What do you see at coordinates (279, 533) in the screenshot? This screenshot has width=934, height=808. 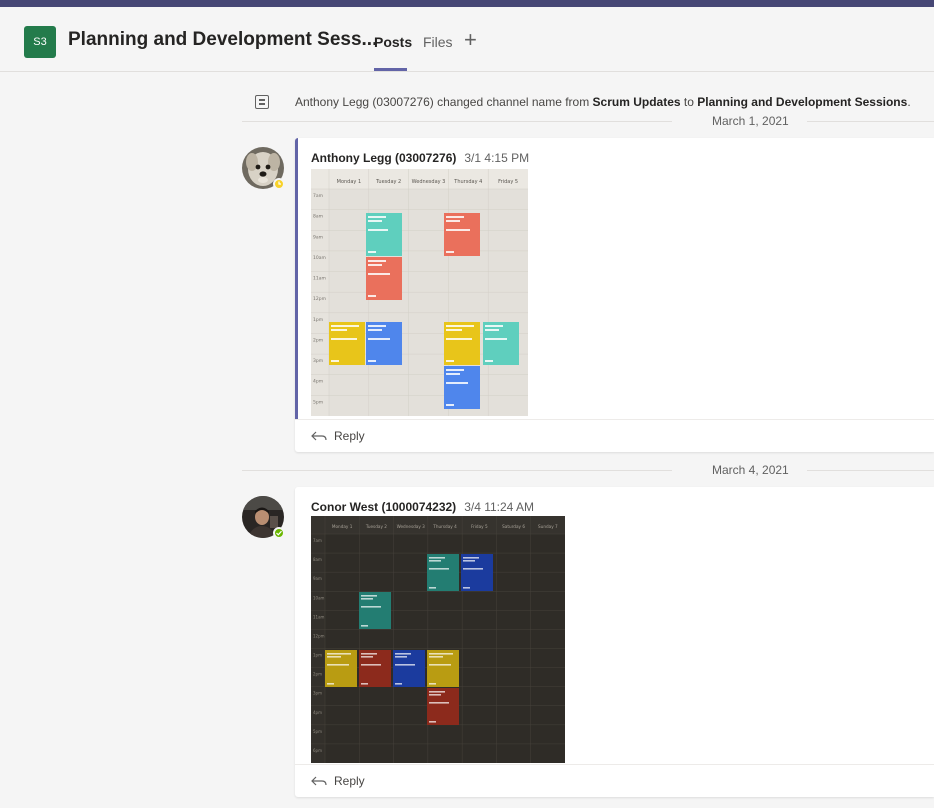 I see `status-available-icon` at bounding box center [279, 533].